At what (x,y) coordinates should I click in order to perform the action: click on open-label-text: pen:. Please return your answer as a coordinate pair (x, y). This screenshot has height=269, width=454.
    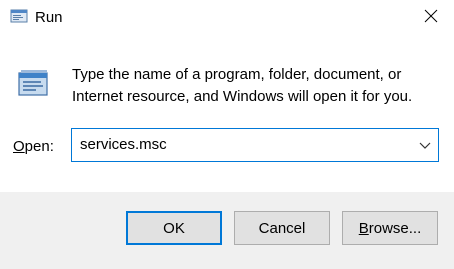
    Looking at the image, I should click on (39, 146).